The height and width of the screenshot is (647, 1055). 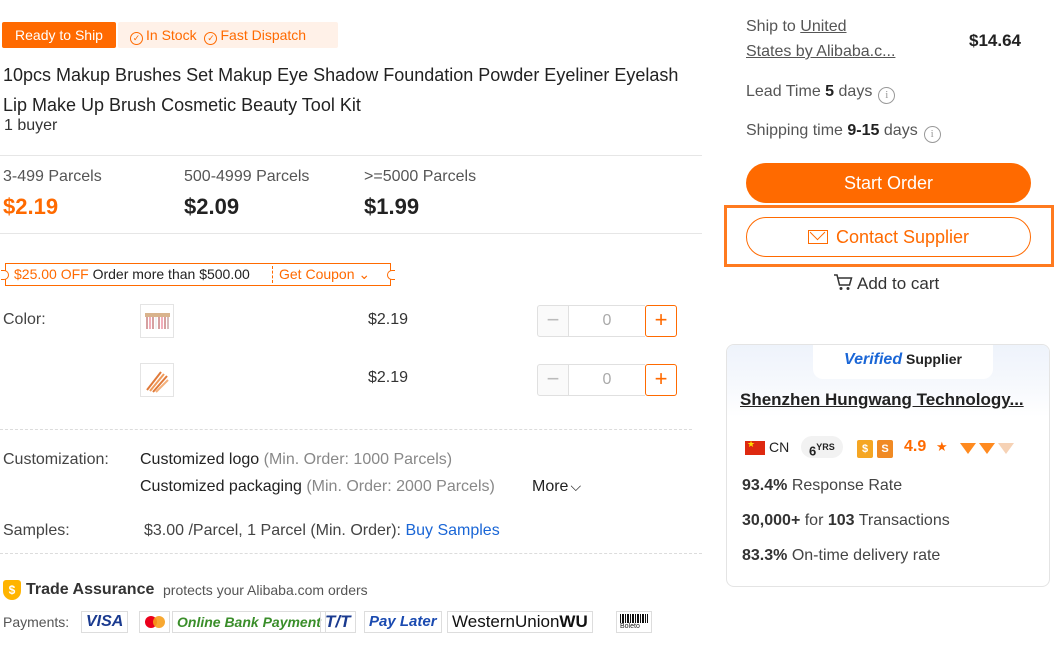 I want to click on contact-supplier-button: Contact Supplier, so click(x=888, y=237).